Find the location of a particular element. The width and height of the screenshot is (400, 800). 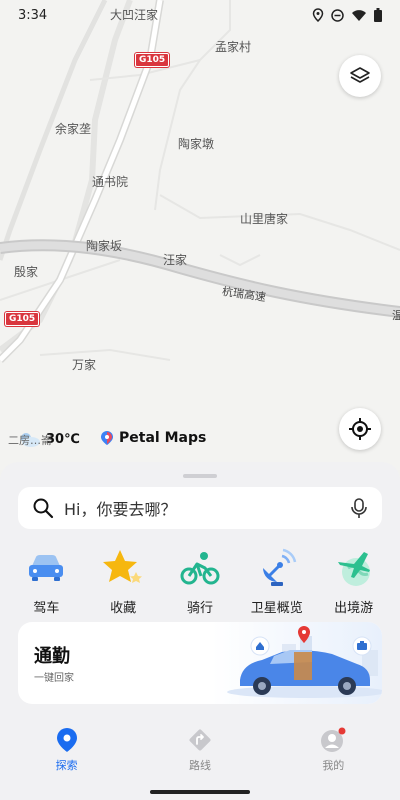

bottom-tab-bar: 探索 路线 我的 is located at coordinates (200, 754).